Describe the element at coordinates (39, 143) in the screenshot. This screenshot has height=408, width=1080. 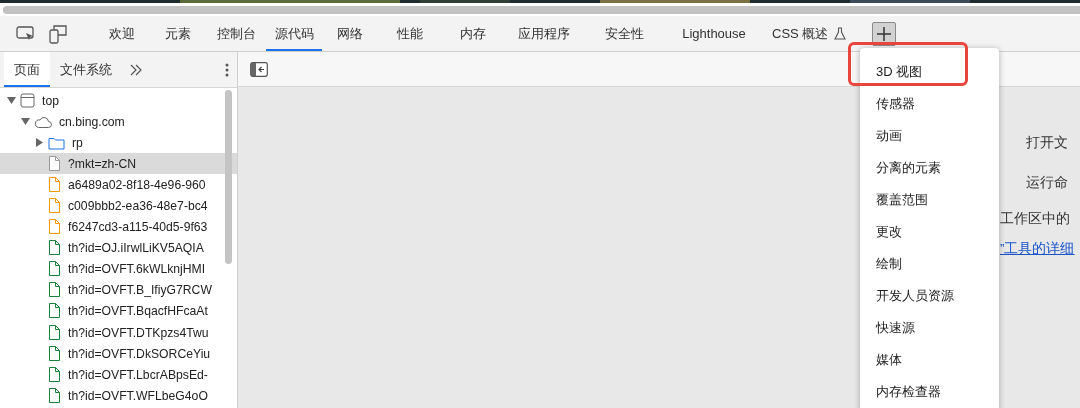
I see `collapse-triangle-icon` at that location.